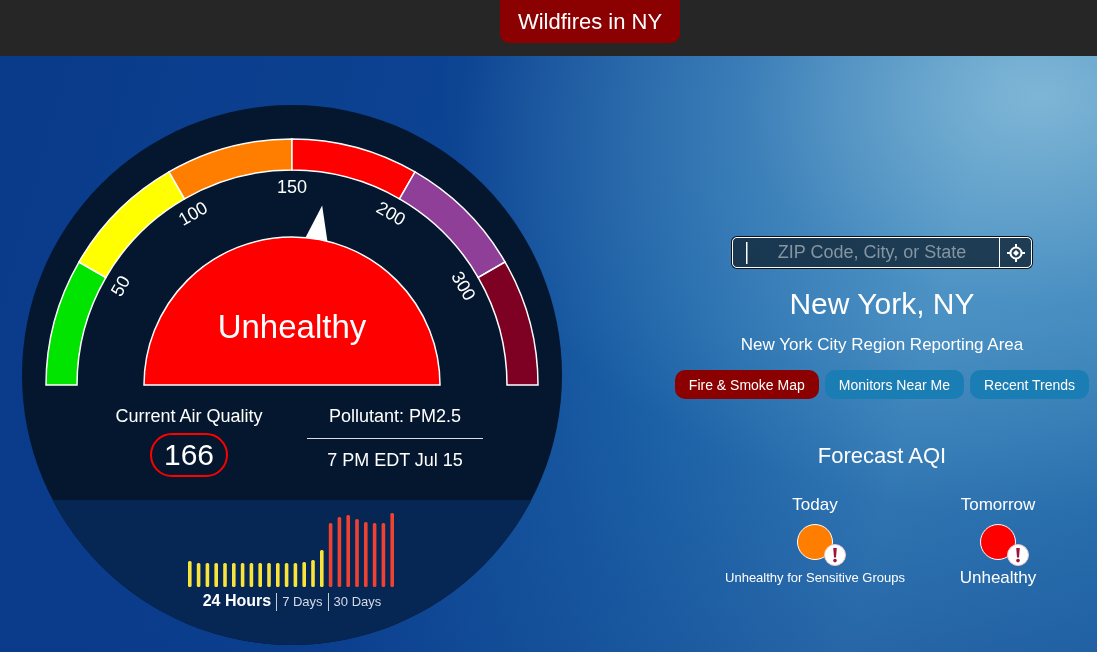  I want to click on range-tab: 7 Days, so click(302, 602).